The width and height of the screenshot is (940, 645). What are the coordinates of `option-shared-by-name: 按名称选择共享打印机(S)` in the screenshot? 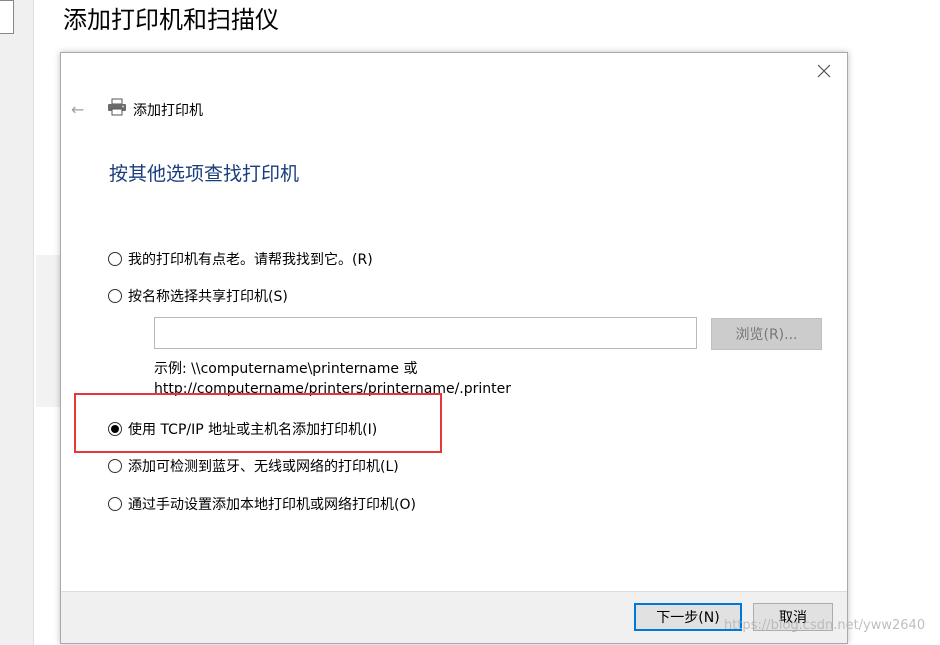 It's located at (198, 296).